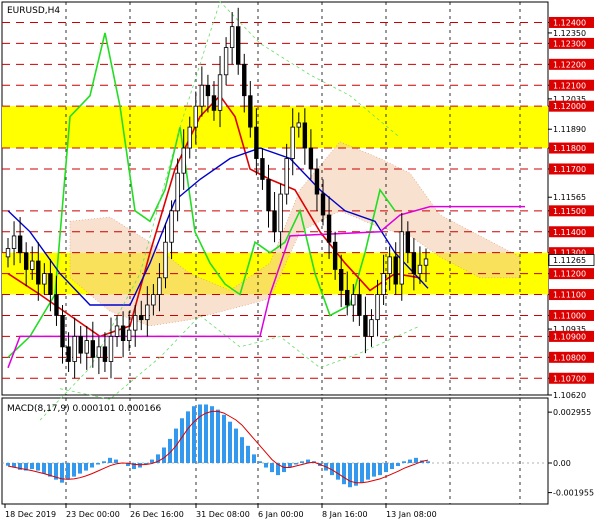  What do you see at coordinates (569, 378) in the screenshot?
I see `price-label-21: 1.10700` at bounding box center [569, 378].